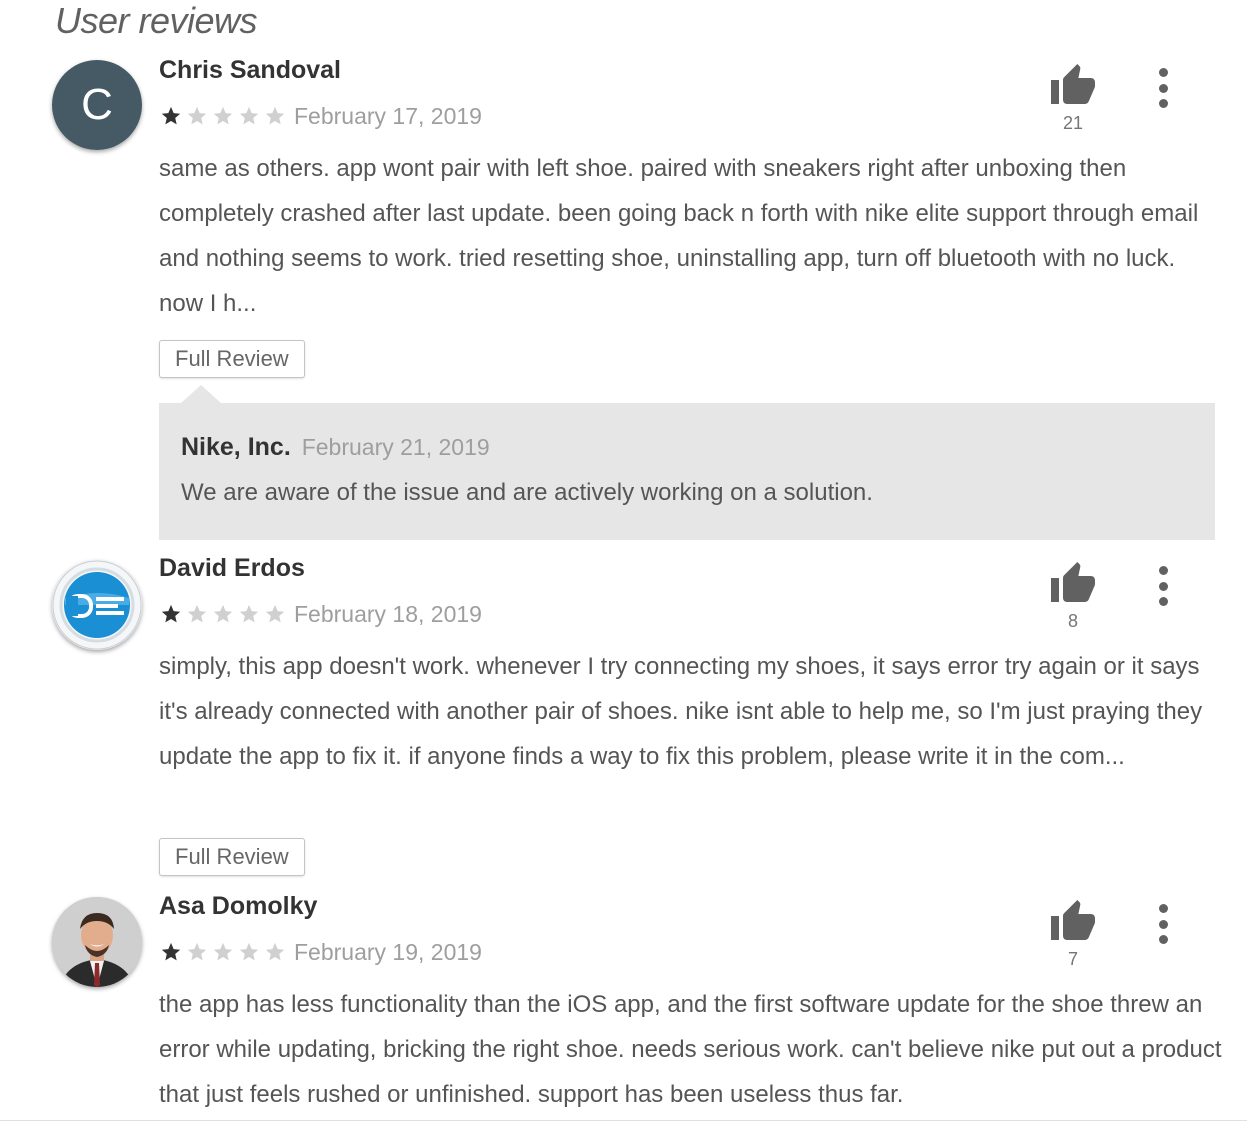  I want to click on reply-header: Nike, Inc. February 21, 2019, so click(335, 447).